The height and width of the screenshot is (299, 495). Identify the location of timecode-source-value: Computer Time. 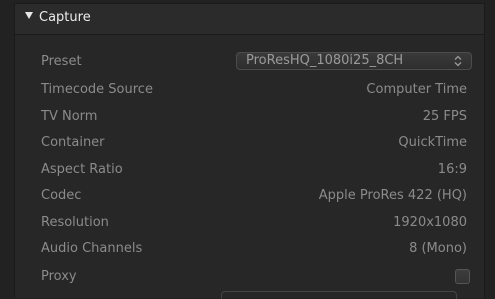
(416, 89).